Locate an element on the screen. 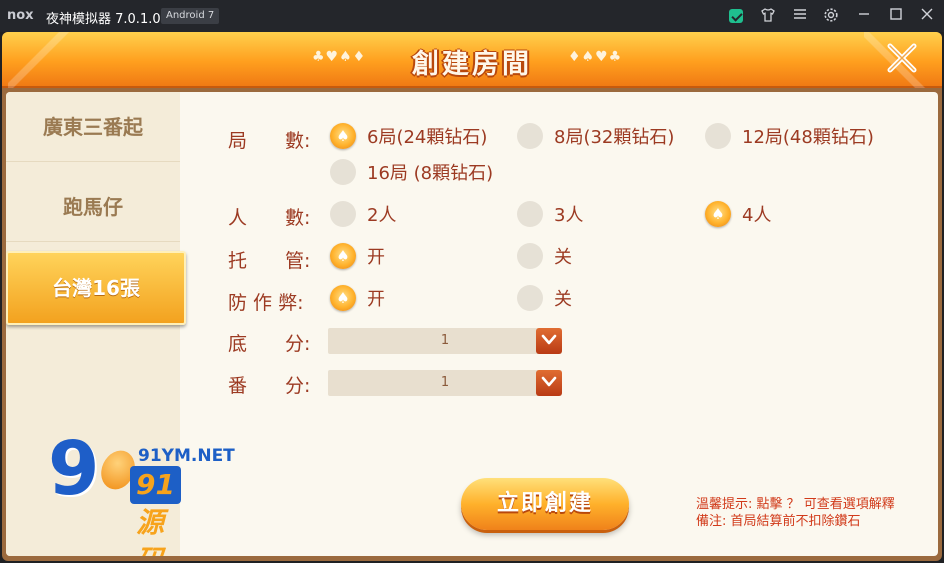 Image resolution: width=944 pixels, height=563 pixels. rounds-label: 局 數: is located at coordinates (269, 141).